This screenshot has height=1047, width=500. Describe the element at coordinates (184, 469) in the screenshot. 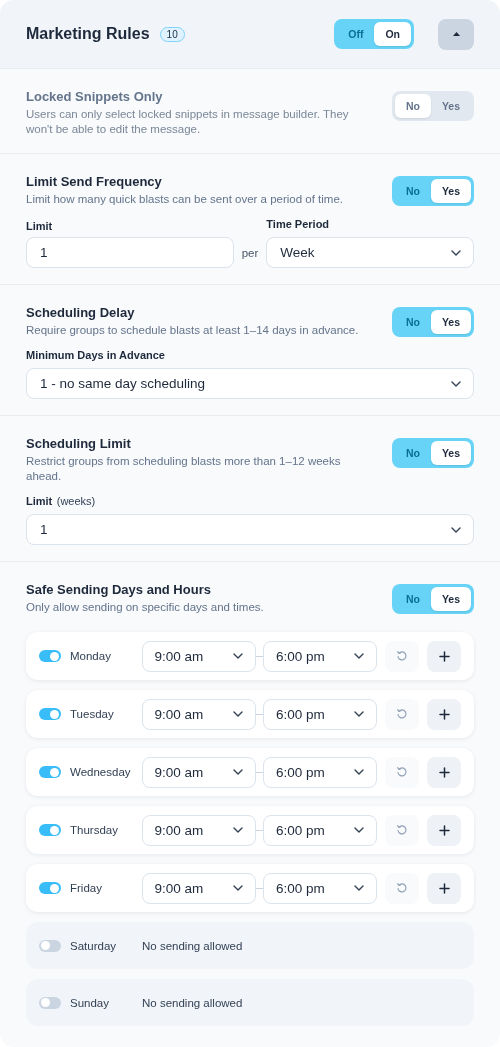

I see `rule-description: Restrict groups from scheduling blasts more than 1–12 weeks ahead.` at that location.